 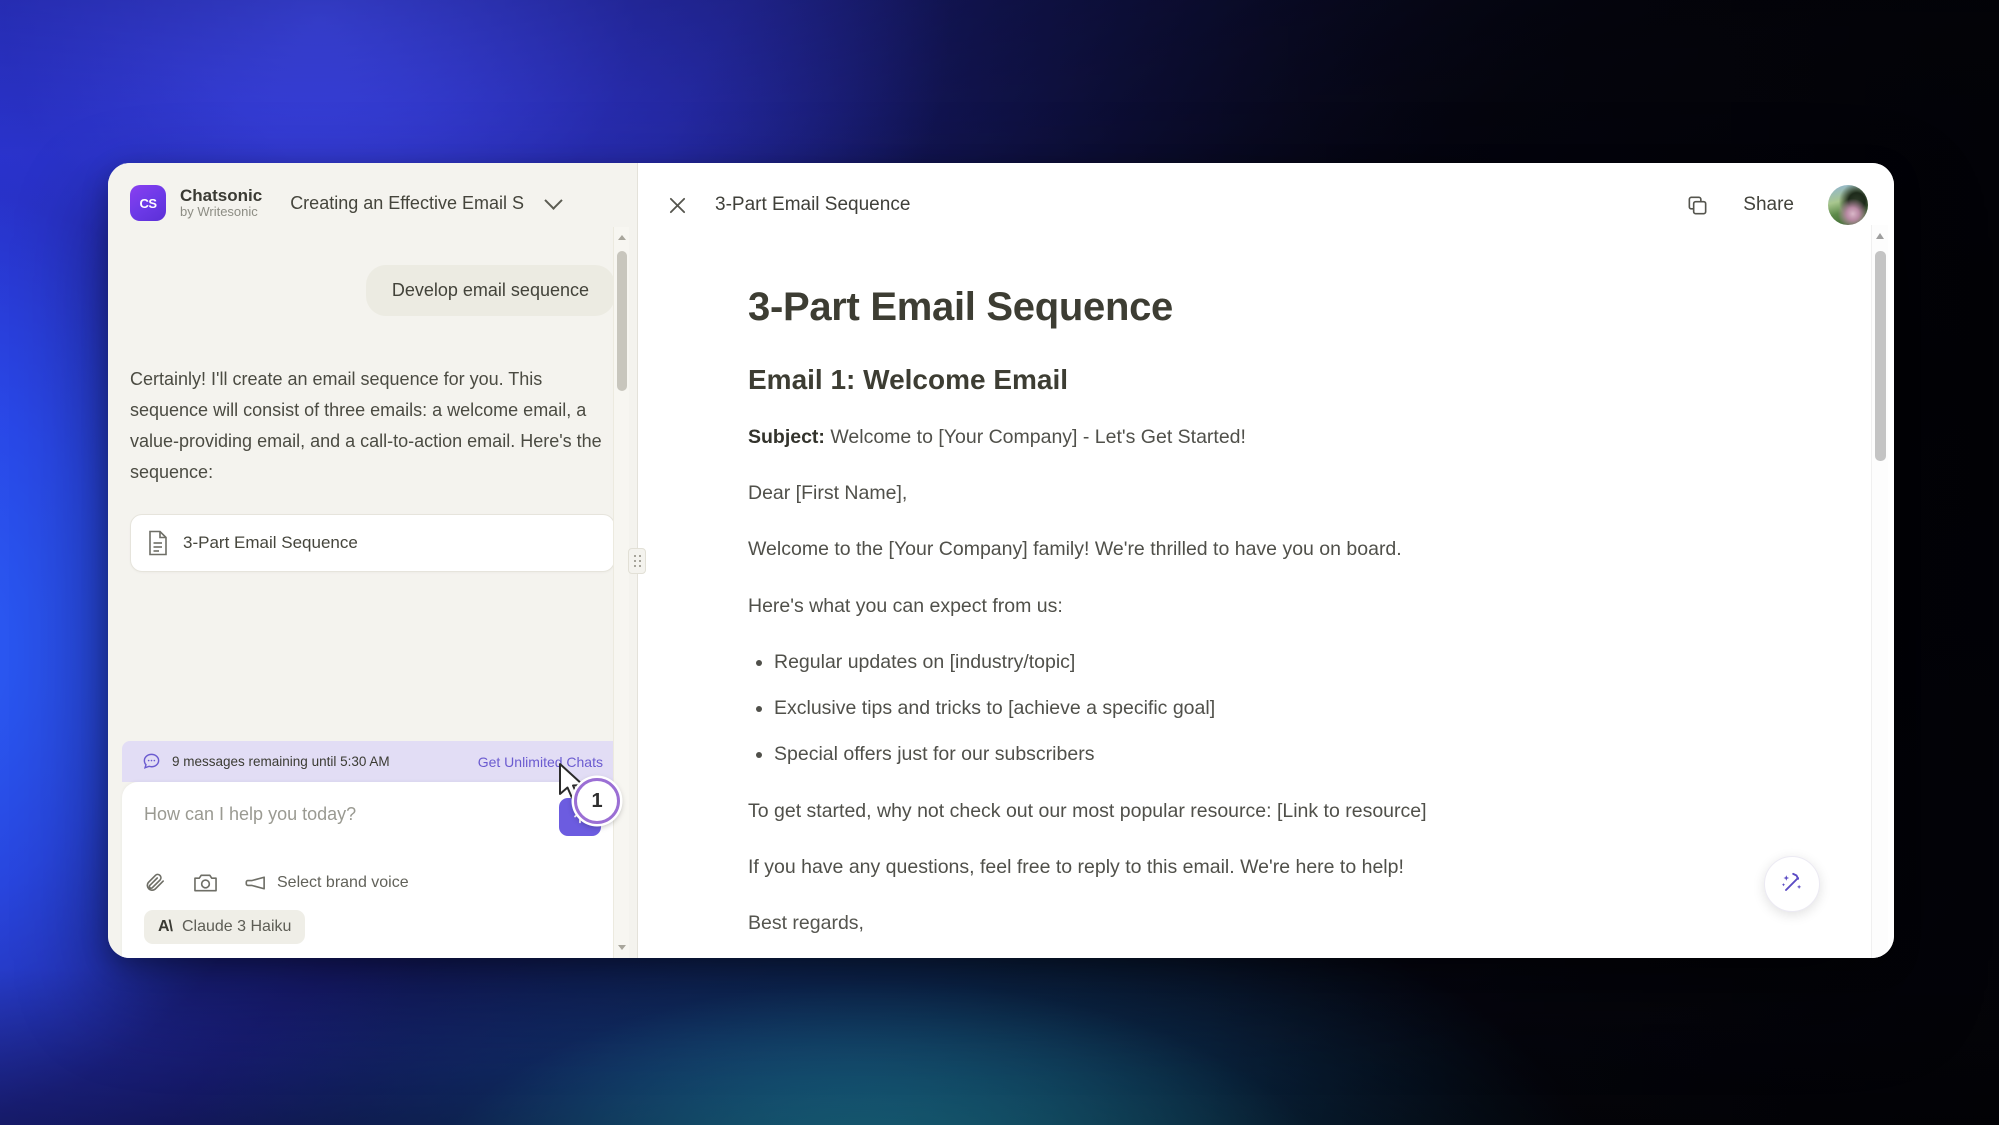 I want to click on ai-magic-wand-button, so click(x=1792, y=884).